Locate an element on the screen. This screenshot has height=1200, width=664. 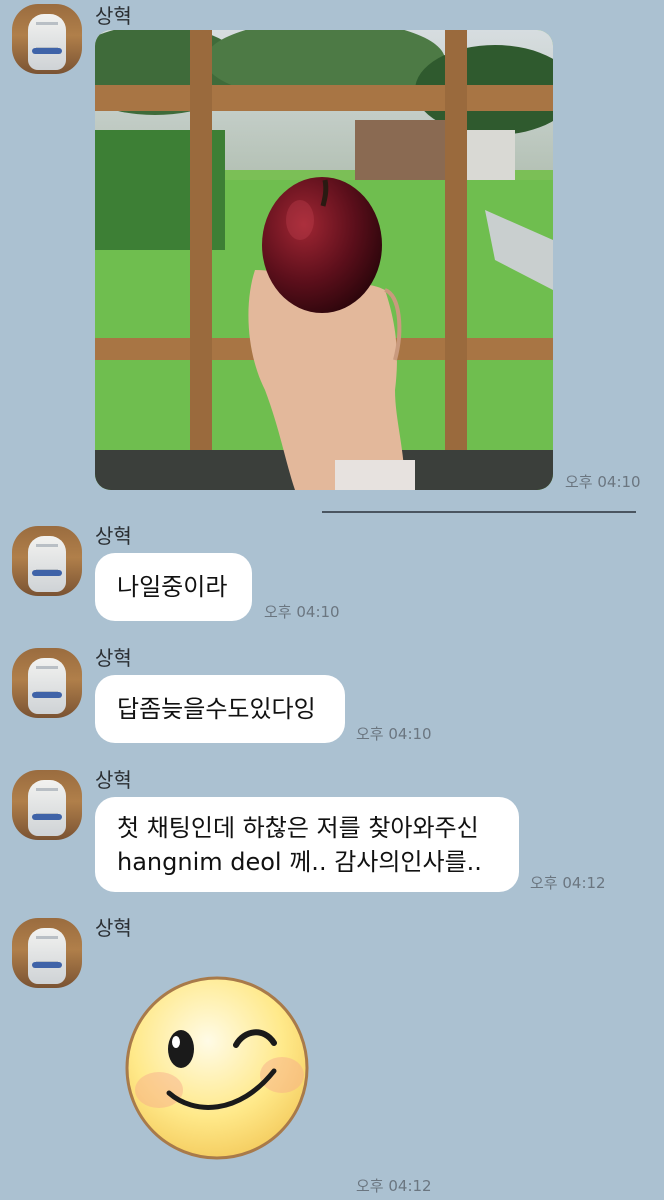
winking-emoji-sticker is located at coordinates (217, 1068).